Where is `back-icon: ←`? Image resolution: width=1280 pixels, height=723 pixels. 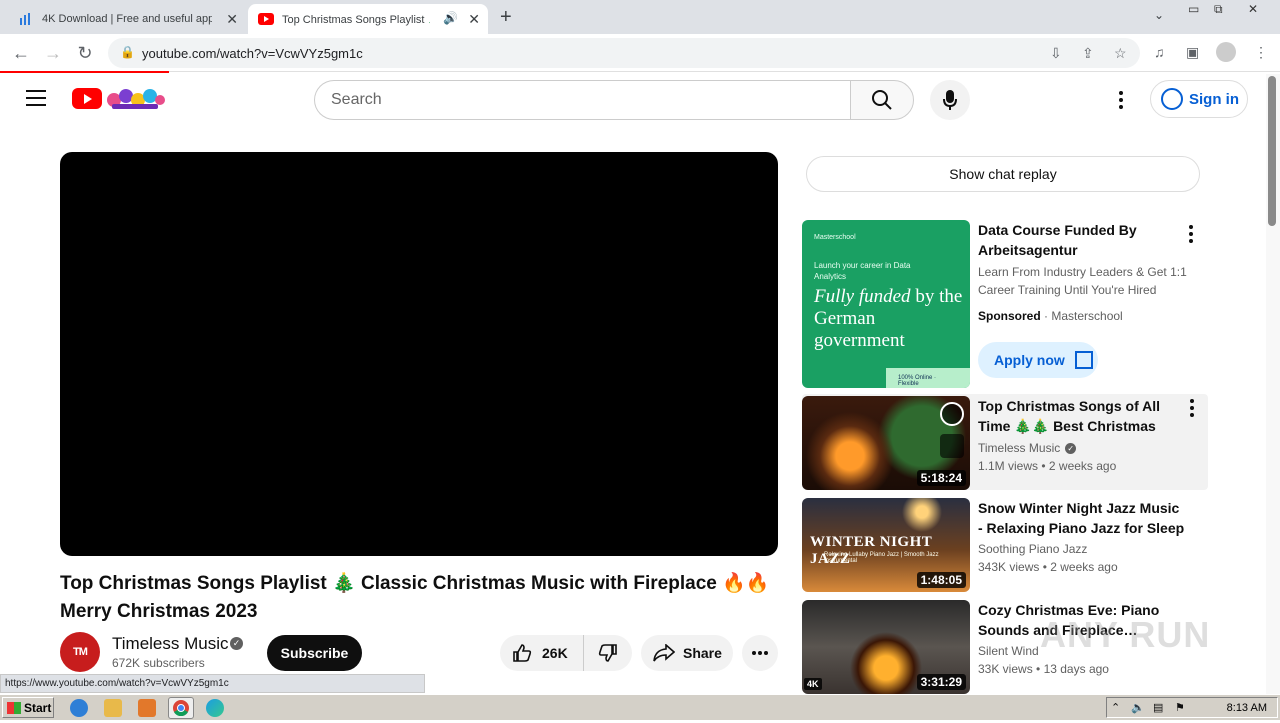
back-icon: ← is located at coordinates (21, 53).